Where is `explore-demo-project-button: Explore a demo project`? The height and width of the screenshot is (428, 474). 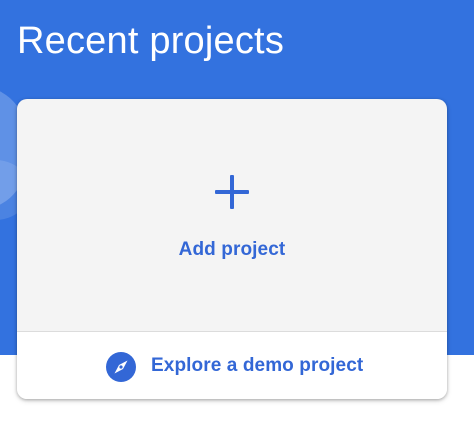 explore-demo-project-button: Explore a demo project is located at coordinates (232, 365).